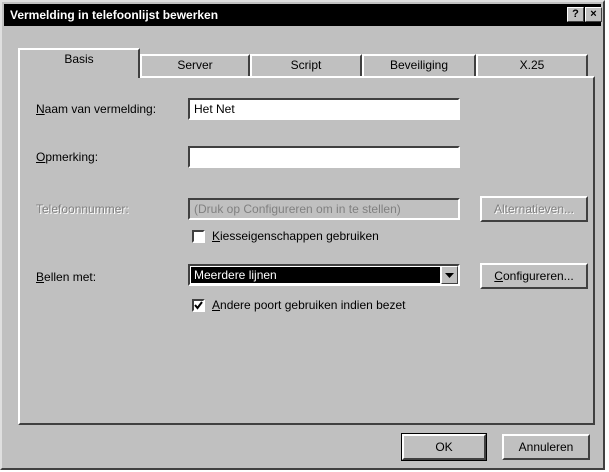 The height and width of the screenshot is (472, 609). I want to click on cancel-button: Annuleren, so click(546, 447).